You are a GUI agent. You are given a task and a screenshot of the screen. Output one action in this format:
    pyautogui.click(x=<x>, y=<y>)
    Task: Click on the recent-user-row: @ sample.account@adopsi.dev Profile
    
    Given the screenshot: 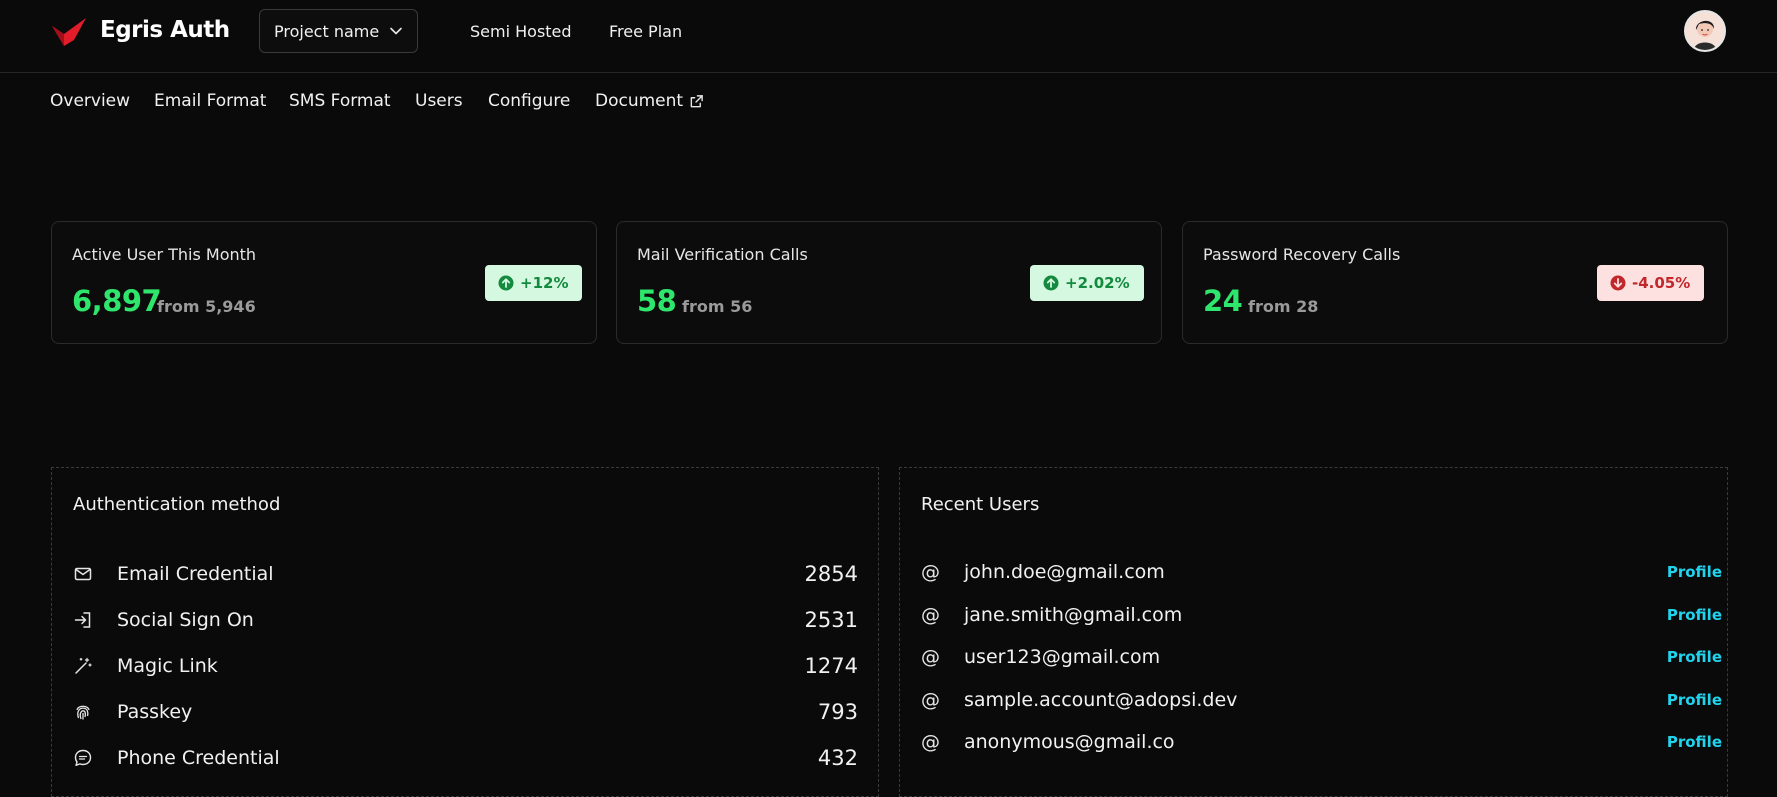 What is the action you would take?
    pyautogui.click(x=1321, y=700)
    